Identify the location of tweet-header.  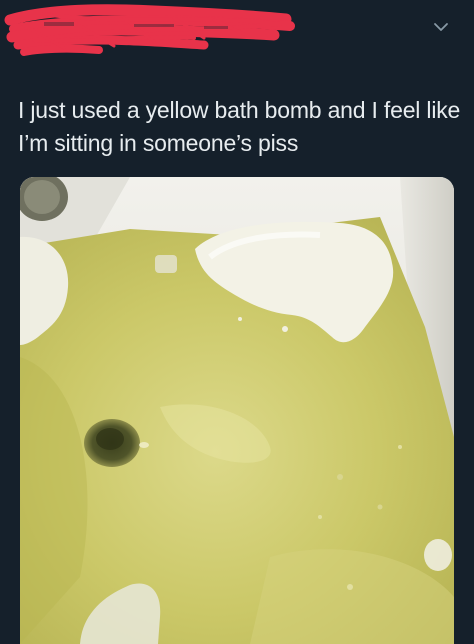
(237, 35).